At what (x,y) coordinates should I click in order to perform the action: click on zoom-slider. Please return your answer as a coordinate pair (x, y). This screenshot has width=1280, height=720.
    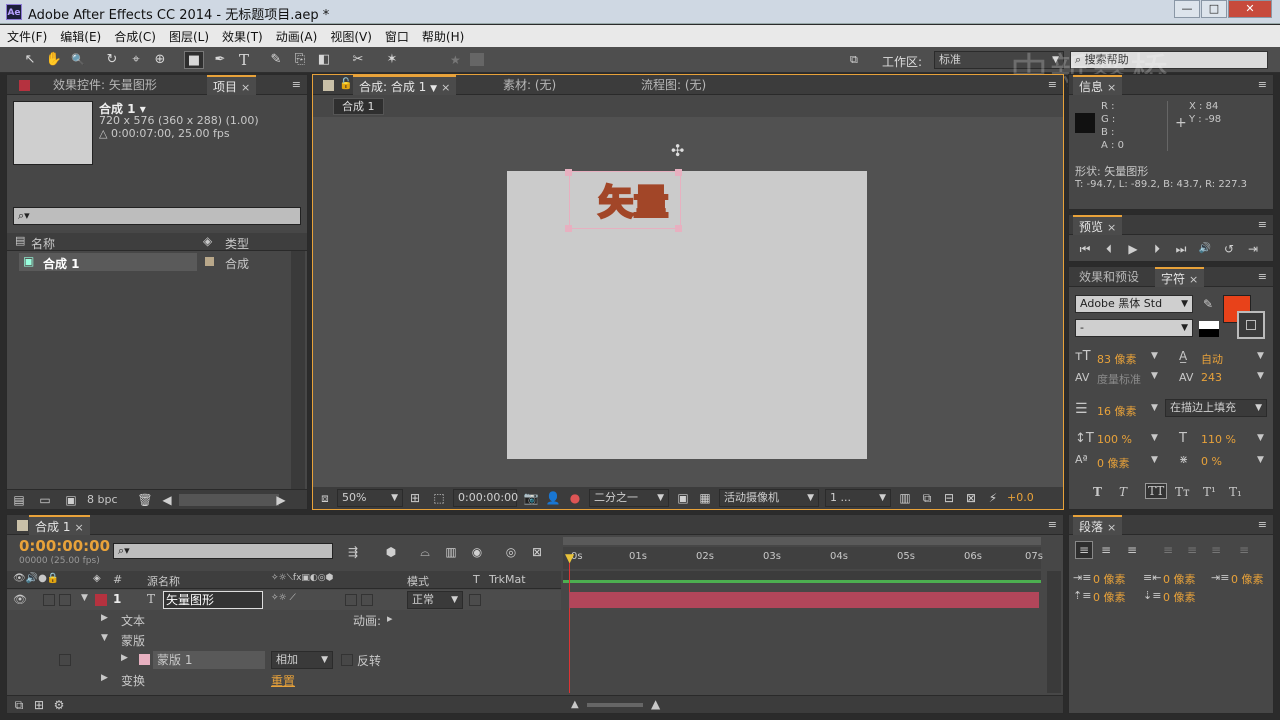
    Looking at the image, I should click on (615, 705).